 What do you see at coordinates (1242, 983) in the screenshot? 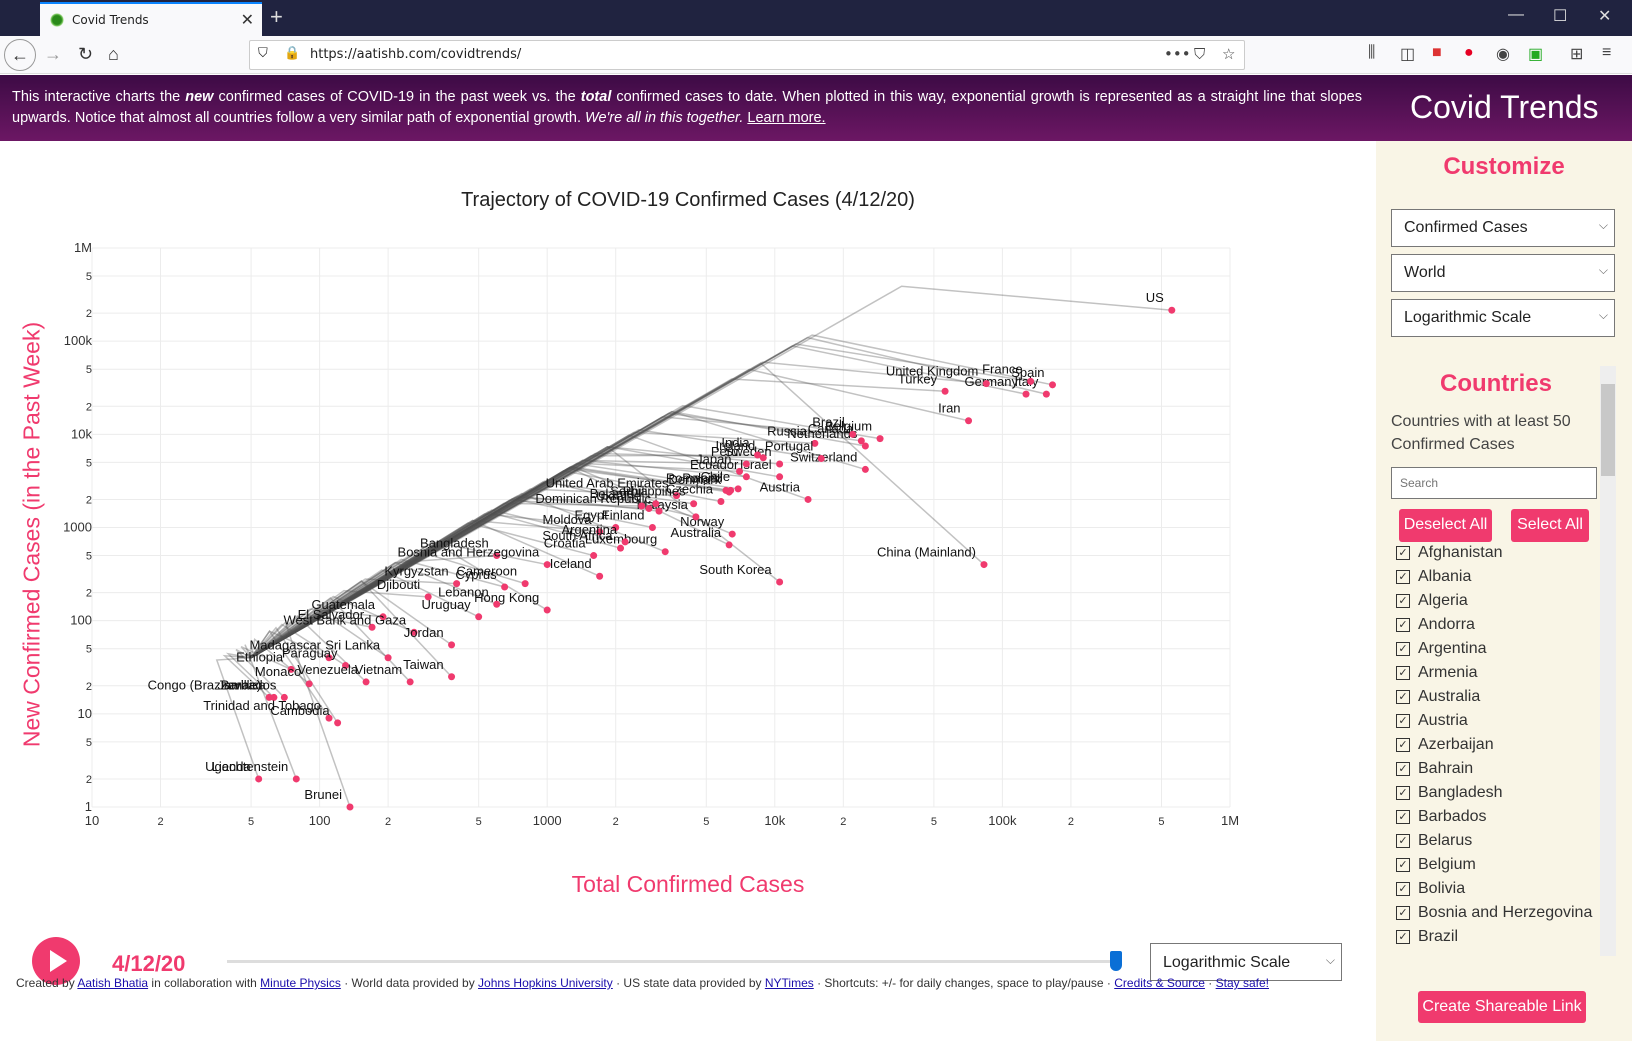
I see `stay-safe-link: Stay safe!` at bounding box center [1242, 983].